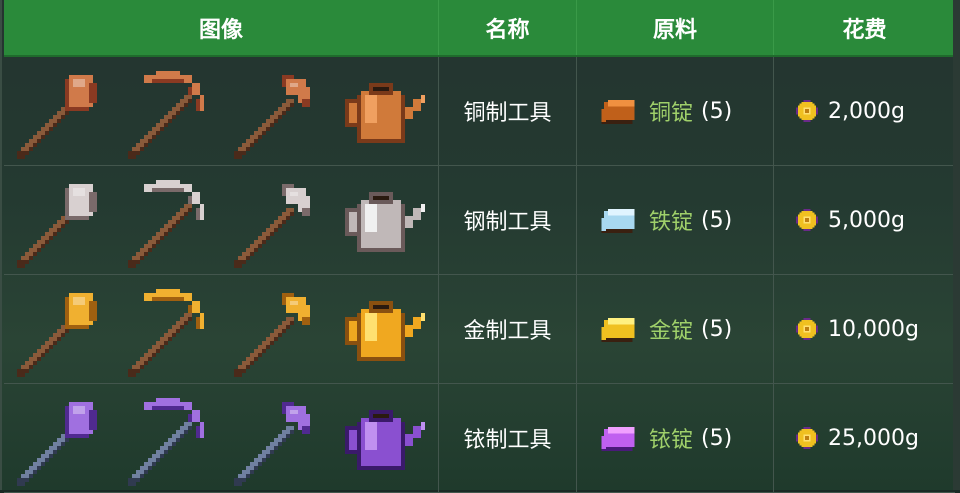 Image resolution: width=960 pixels, height=493 pixels. I want to click on iridium-axe-icon, so click(57, 444).